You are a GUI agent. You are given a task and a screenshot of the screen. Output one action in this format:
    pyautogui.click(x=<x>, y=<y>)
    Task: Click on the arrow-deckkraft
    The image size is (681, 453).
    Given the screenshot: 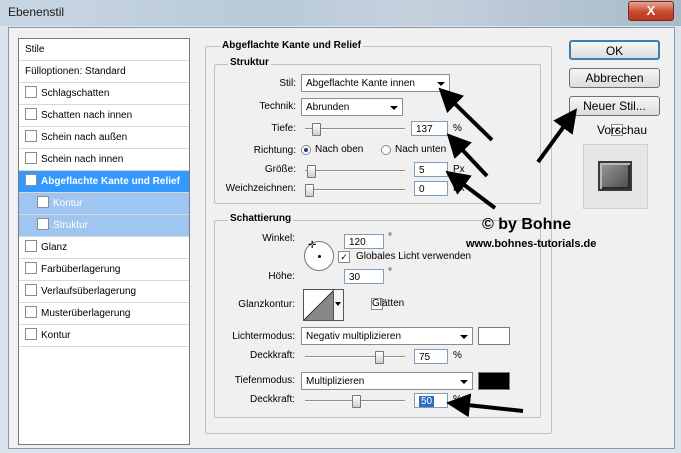 What is the action you would take?
    pyautogui.click(x=485, y=405)
    